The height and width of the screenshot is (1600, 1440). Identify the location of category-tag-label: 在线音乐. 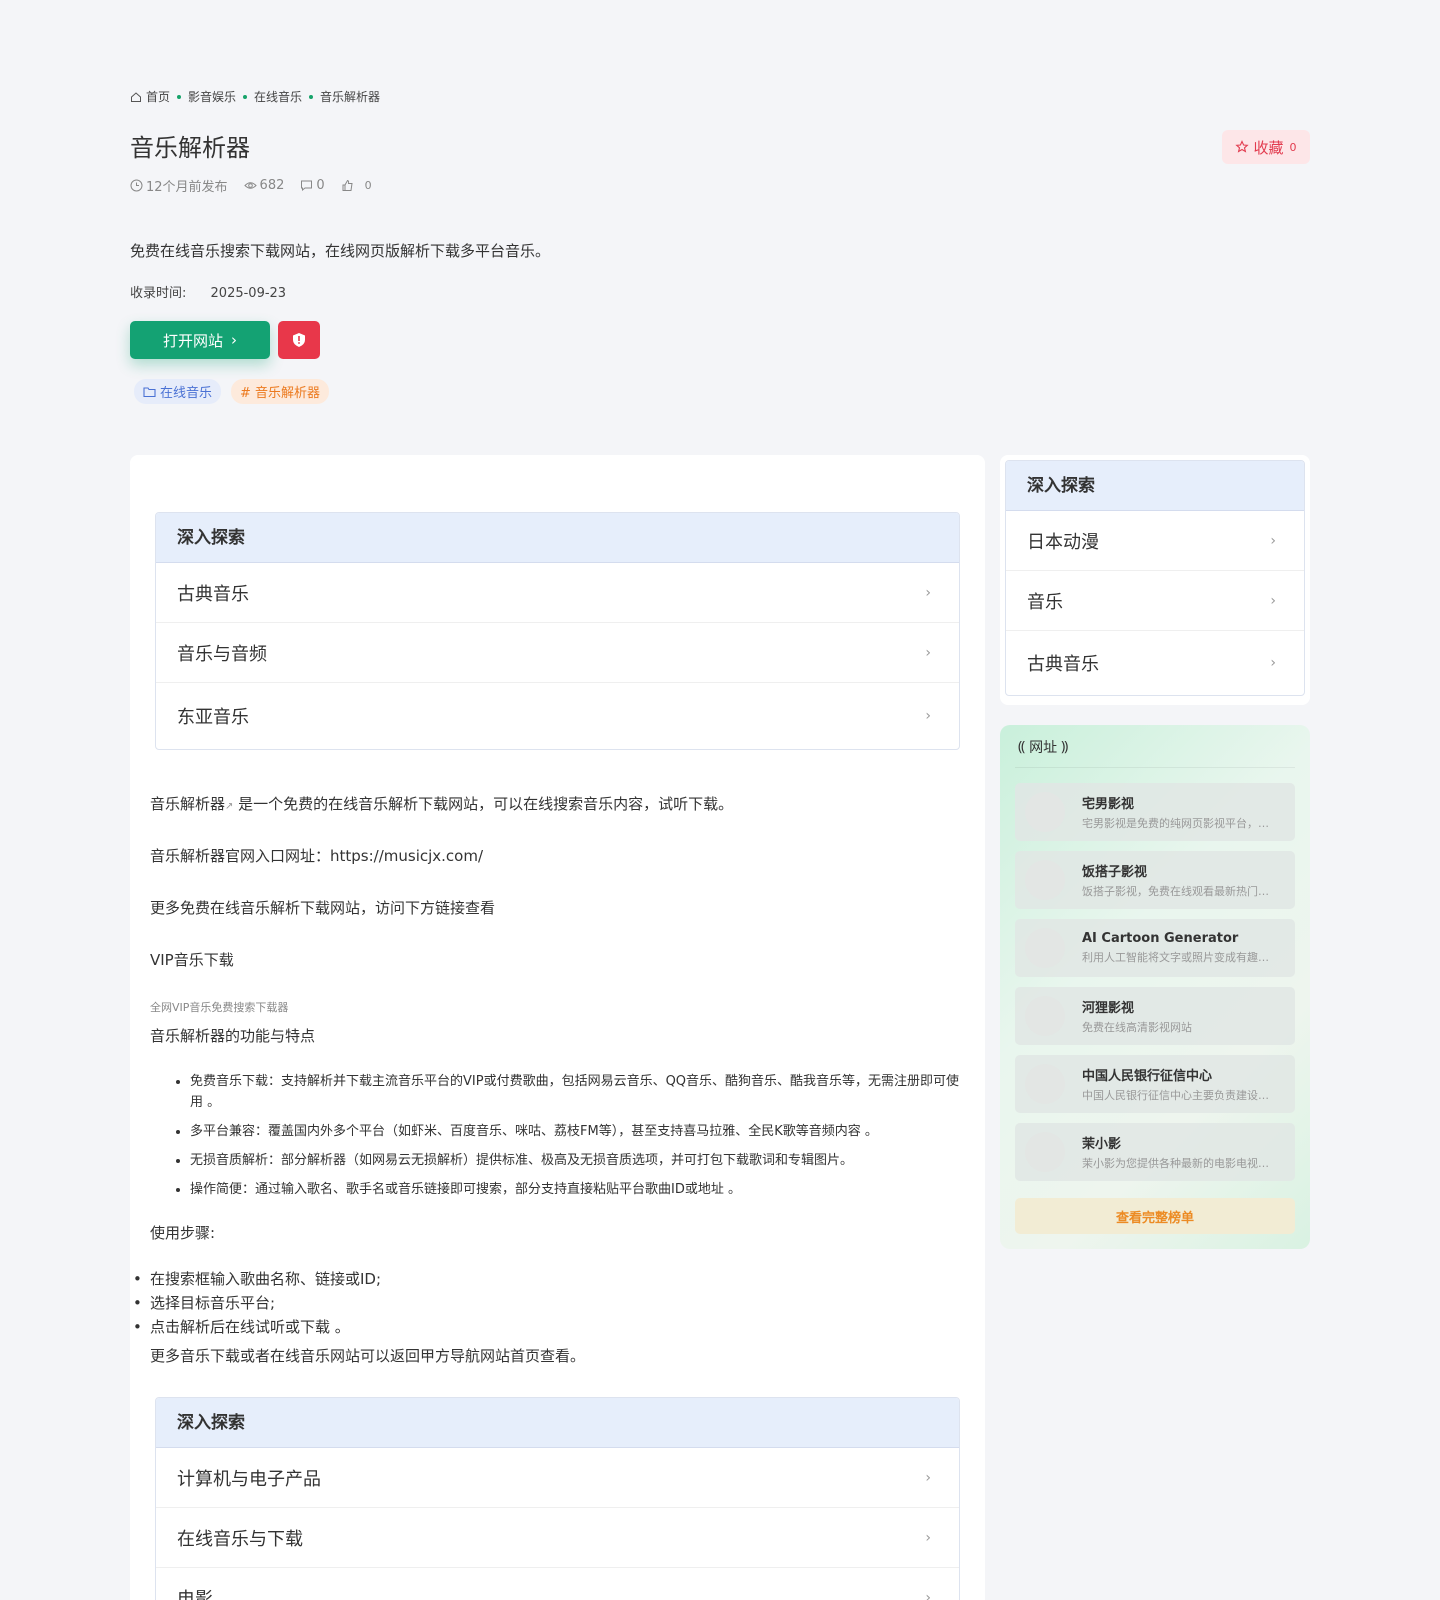
(186, 393).